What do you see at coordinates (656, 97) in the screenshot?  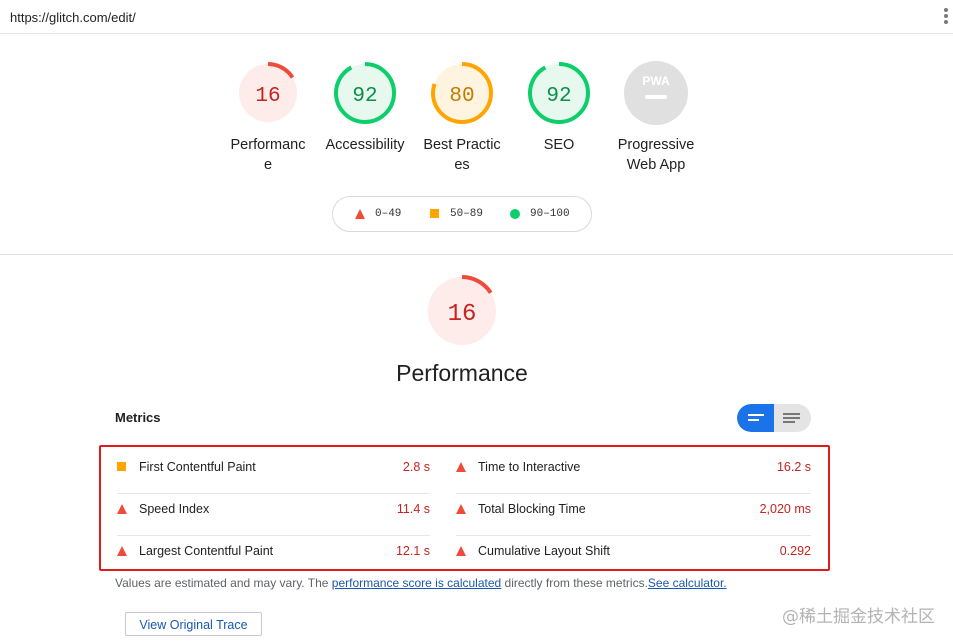 I see `pwa-dash-icon` at bounding box center [656, 97].